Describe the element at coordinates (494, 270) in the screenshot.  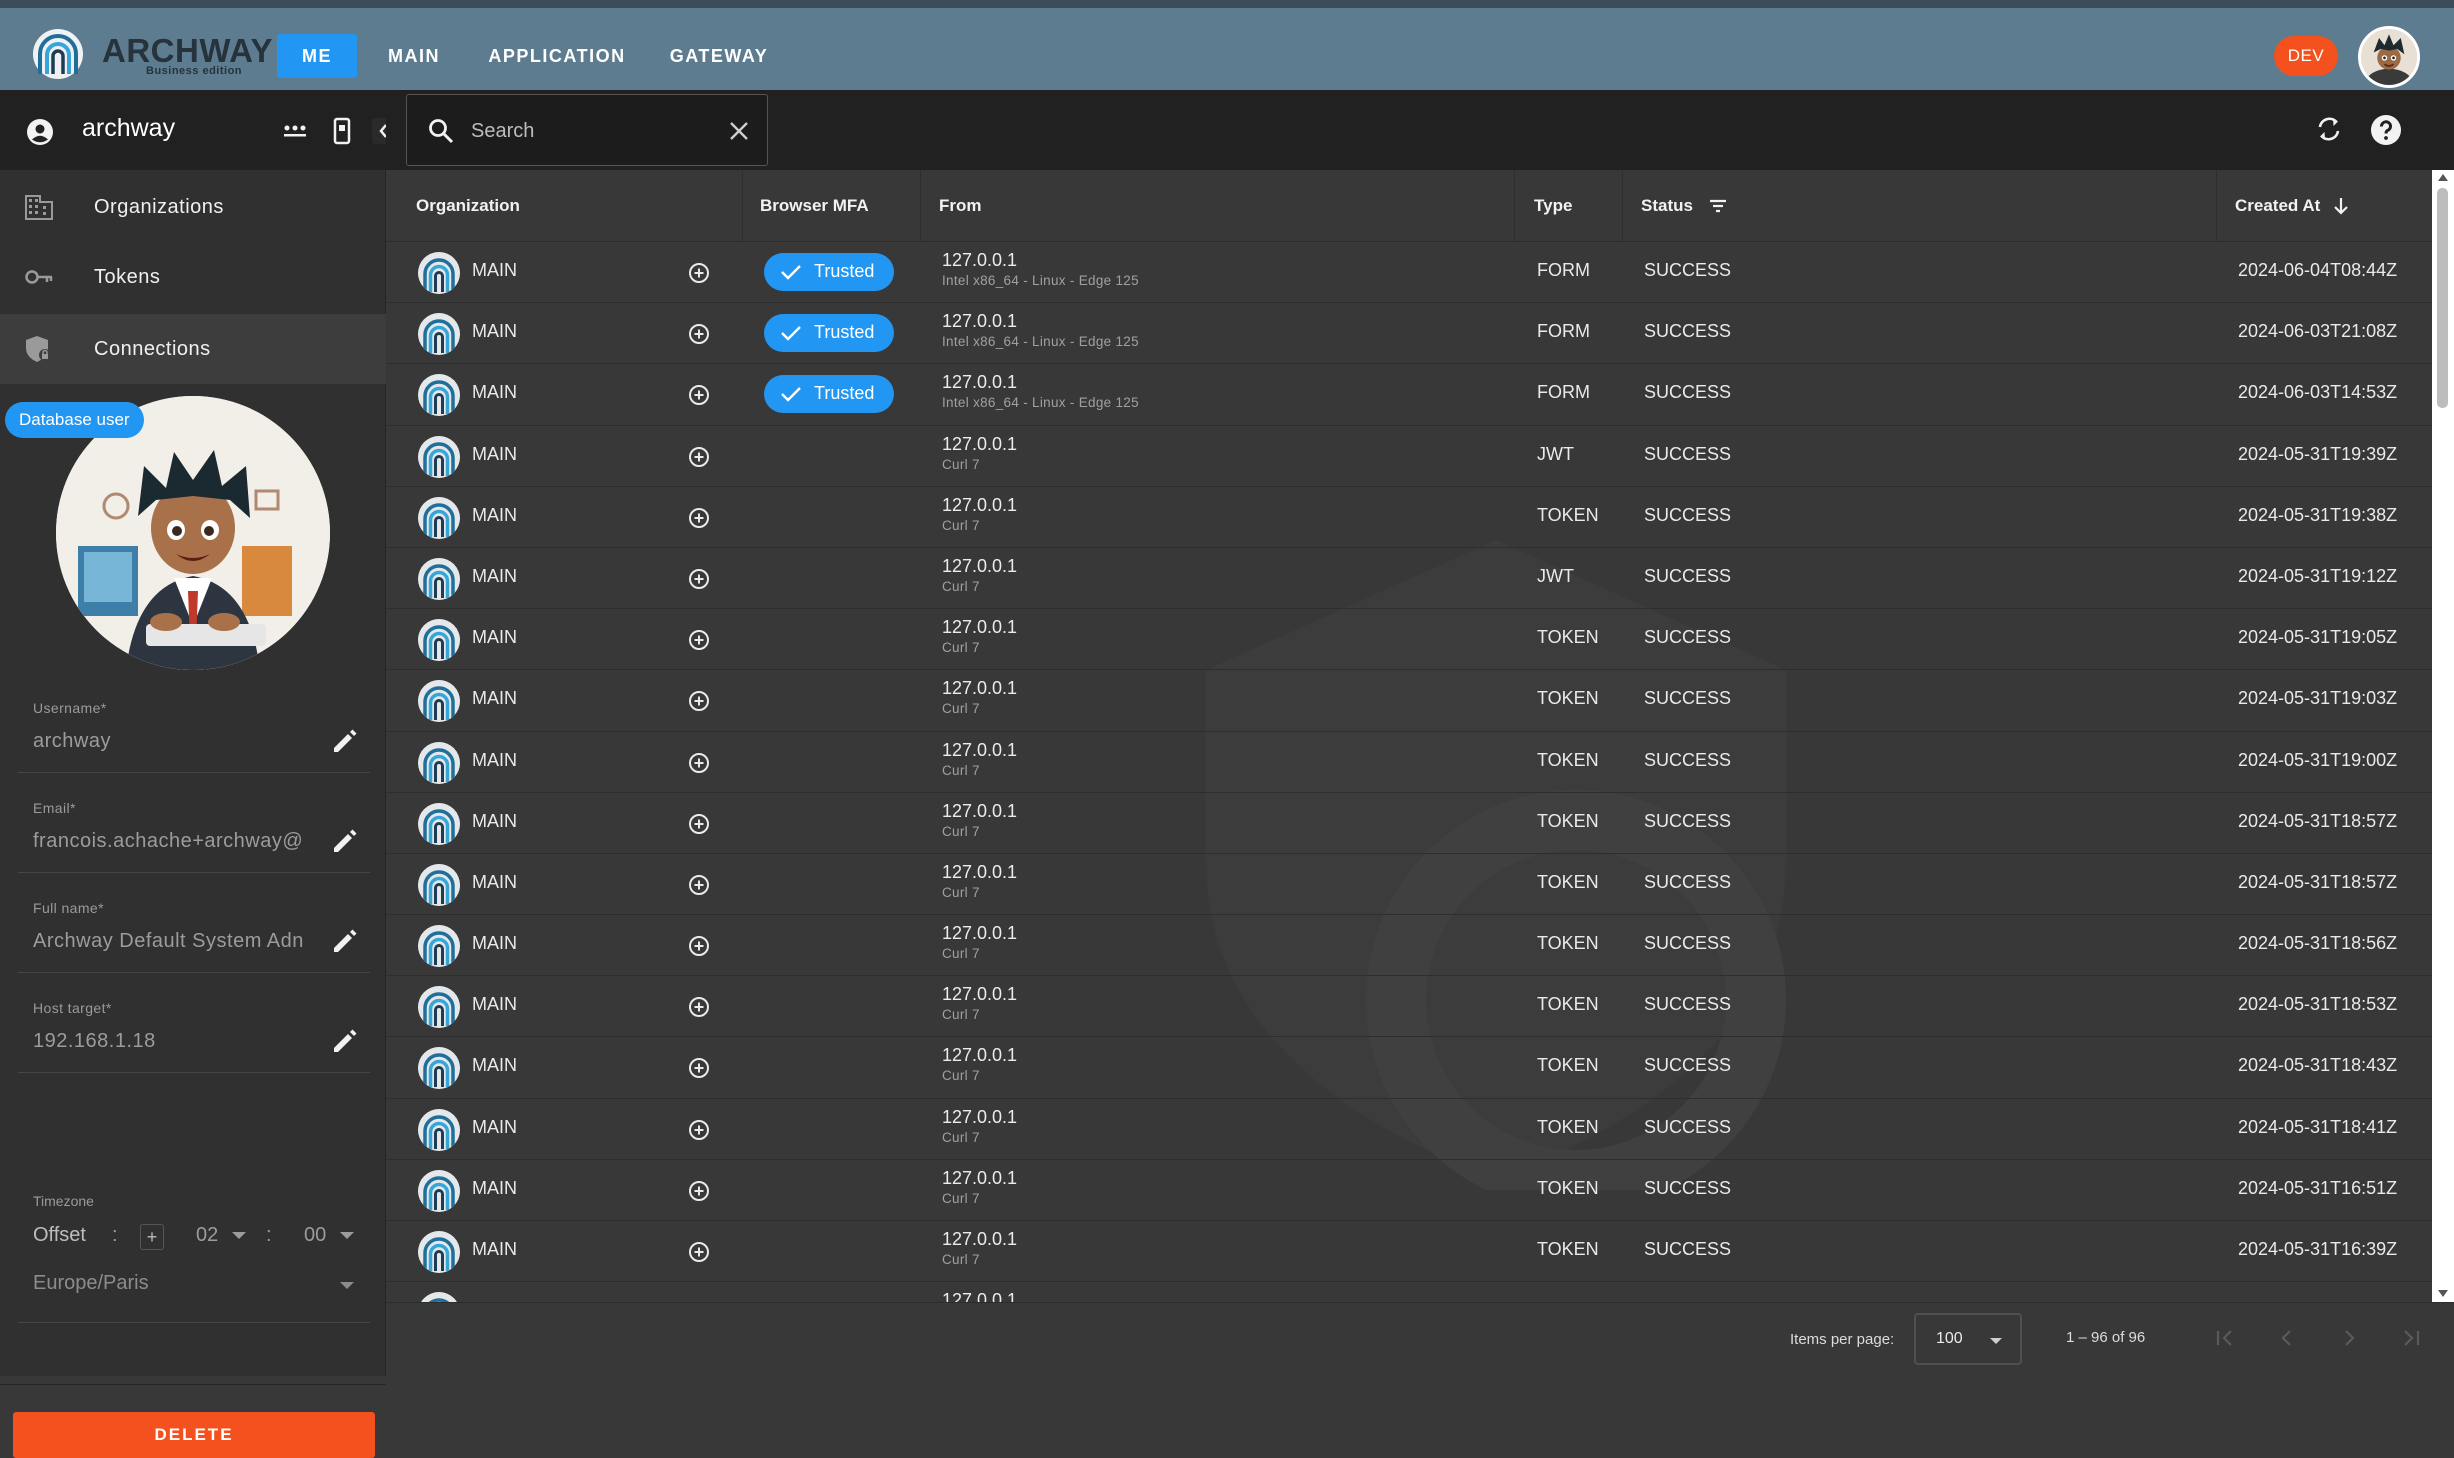
I see `organization-name: MAIN` at that location.